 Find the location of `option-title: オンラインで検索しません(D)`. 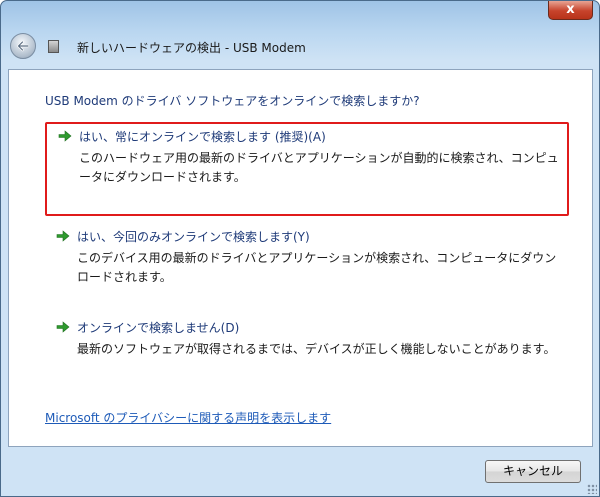

option-title: オンラインで検索しません(D) is located at coordinates (158, 328).